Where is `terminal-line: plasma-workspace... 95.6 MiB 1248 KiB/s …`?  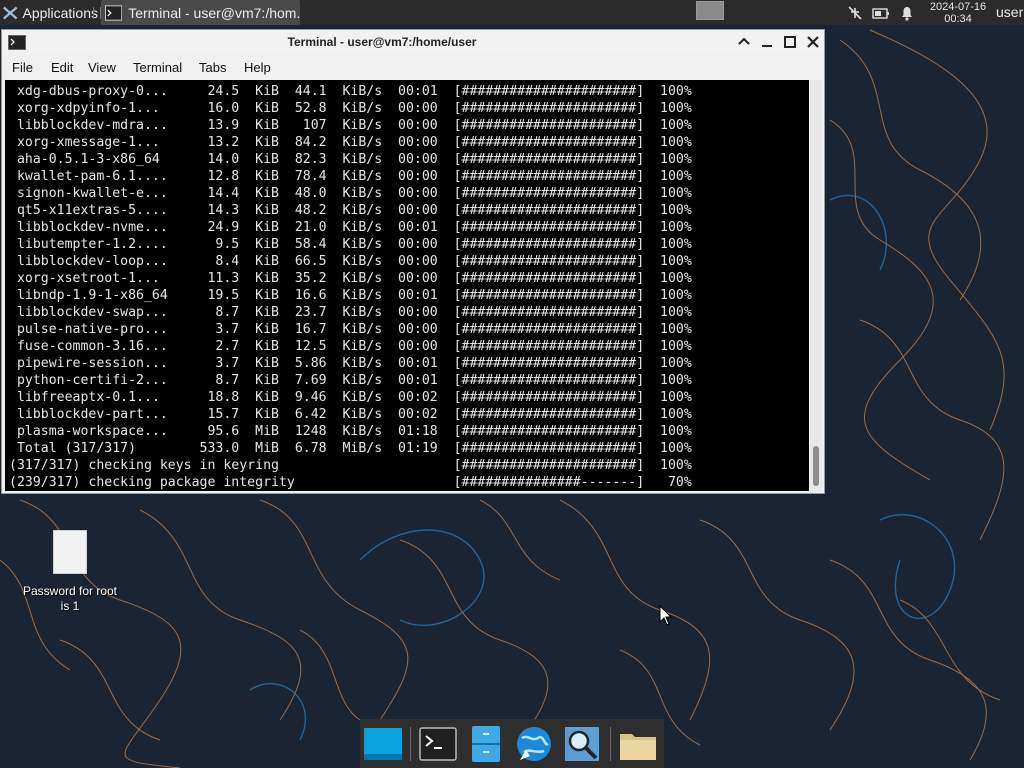 terminal-line: plasma-workspace... 95.6 MiB 1248 KiB/s … is located at coordinates (350, 431).